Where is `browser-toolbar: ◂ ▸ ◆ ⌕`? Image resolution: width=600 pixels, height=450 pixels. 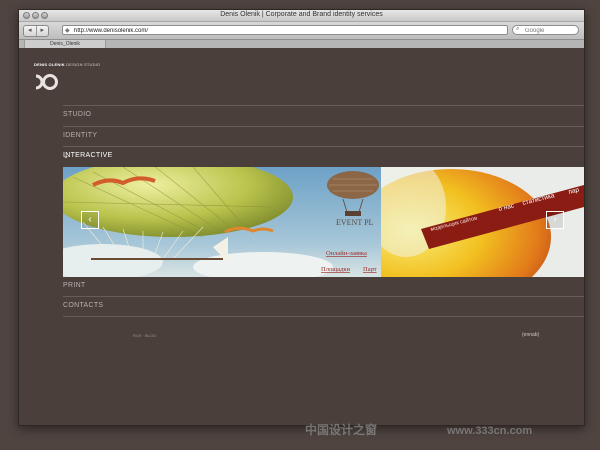 browser-toolbar: ◂ ▸ ◆ ⌕ is located at coordinates (301, 30).